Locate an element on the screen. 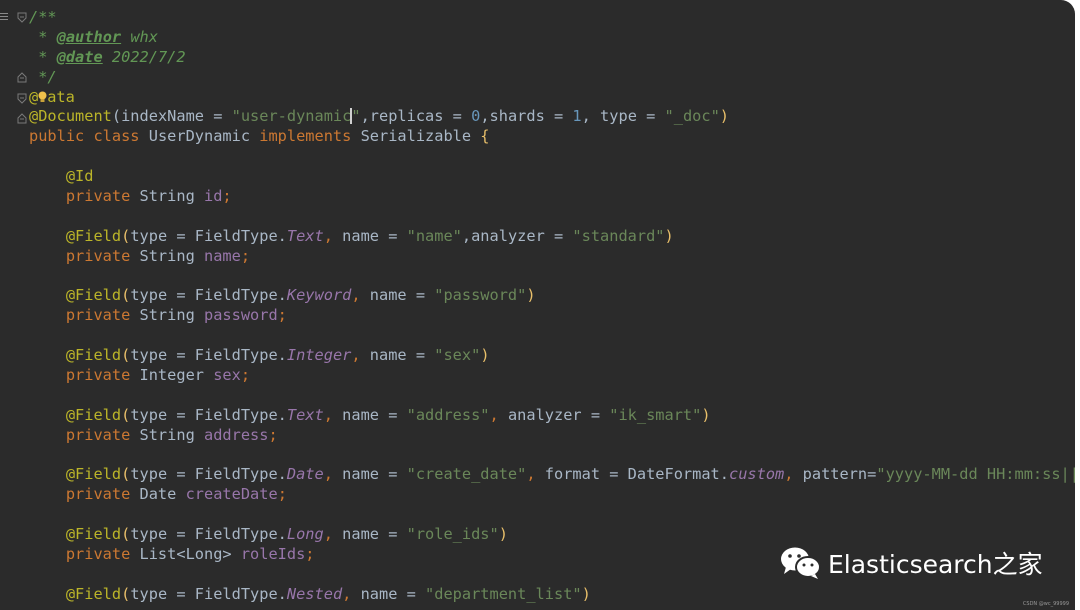 This screenshot has width=1080, height=610. code-line: /** is located at coordinates (552, 18).